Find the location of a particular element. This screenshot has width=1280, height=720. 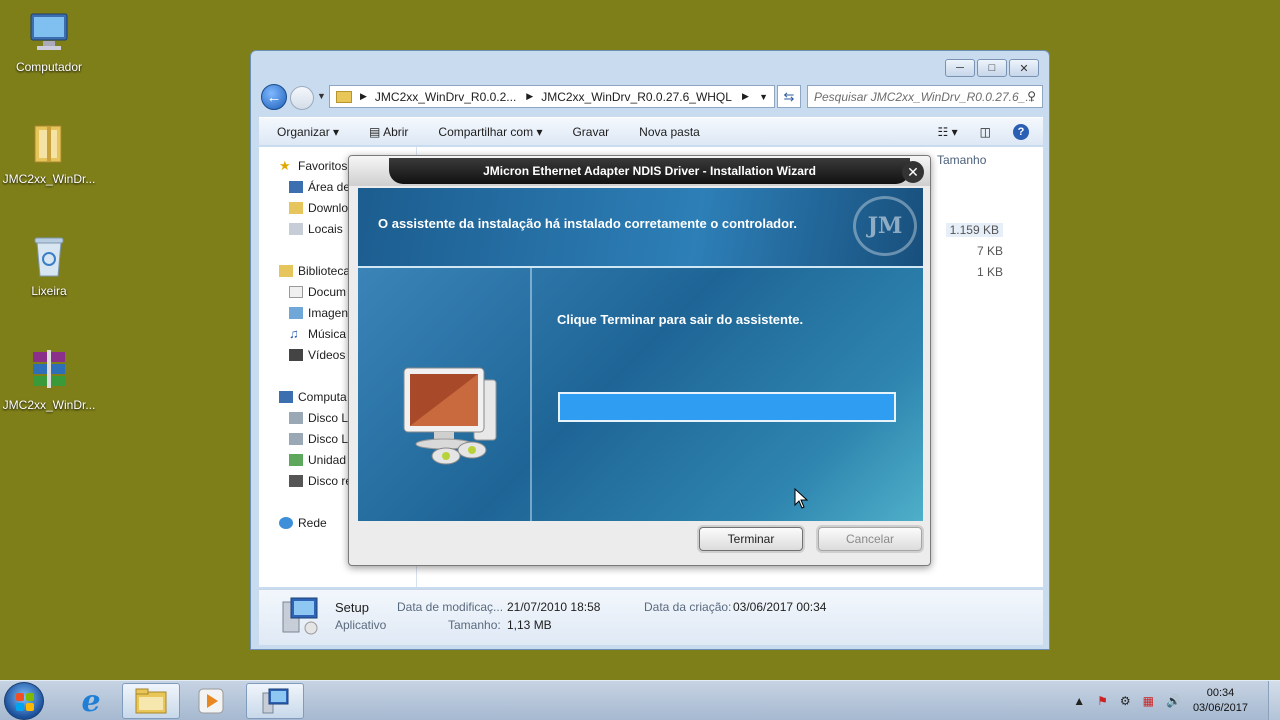

desktop-icon-computer: Computador is located at coordinates (49, 42).